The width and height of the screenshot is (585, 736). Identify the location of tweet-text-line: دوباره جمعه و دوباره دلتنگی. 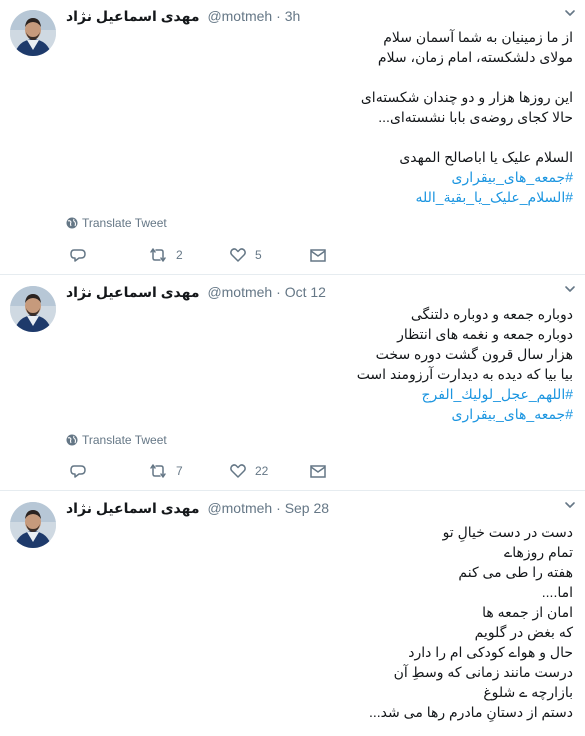
(491, 314).